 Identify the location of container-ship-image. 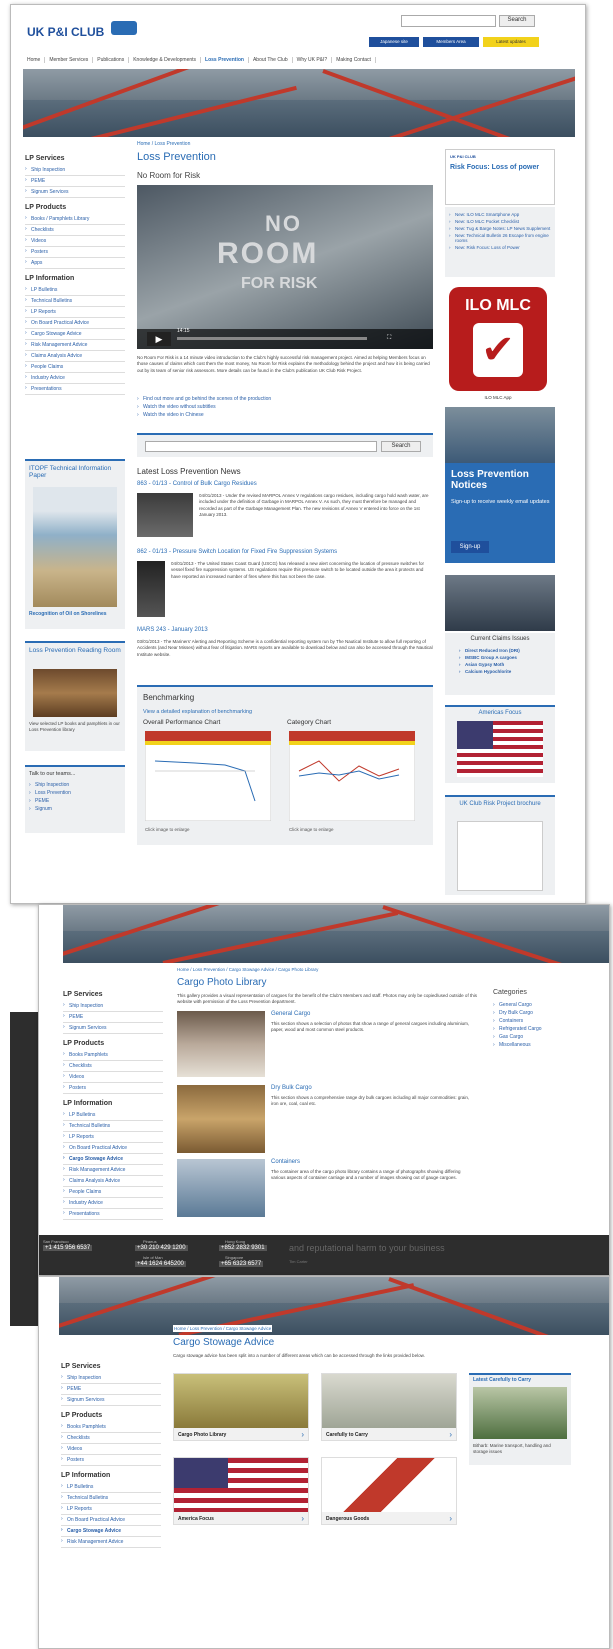
(500, 435).